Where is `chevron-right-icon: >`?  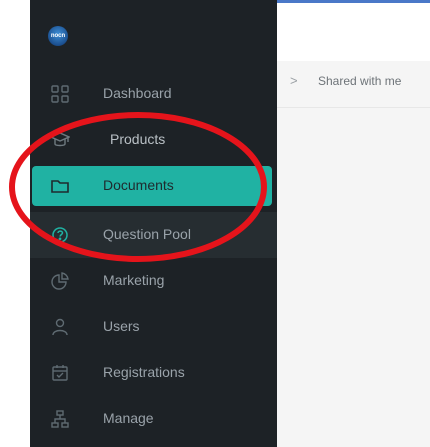
chevron-right-icon: > is located at coordinates (294, 80).